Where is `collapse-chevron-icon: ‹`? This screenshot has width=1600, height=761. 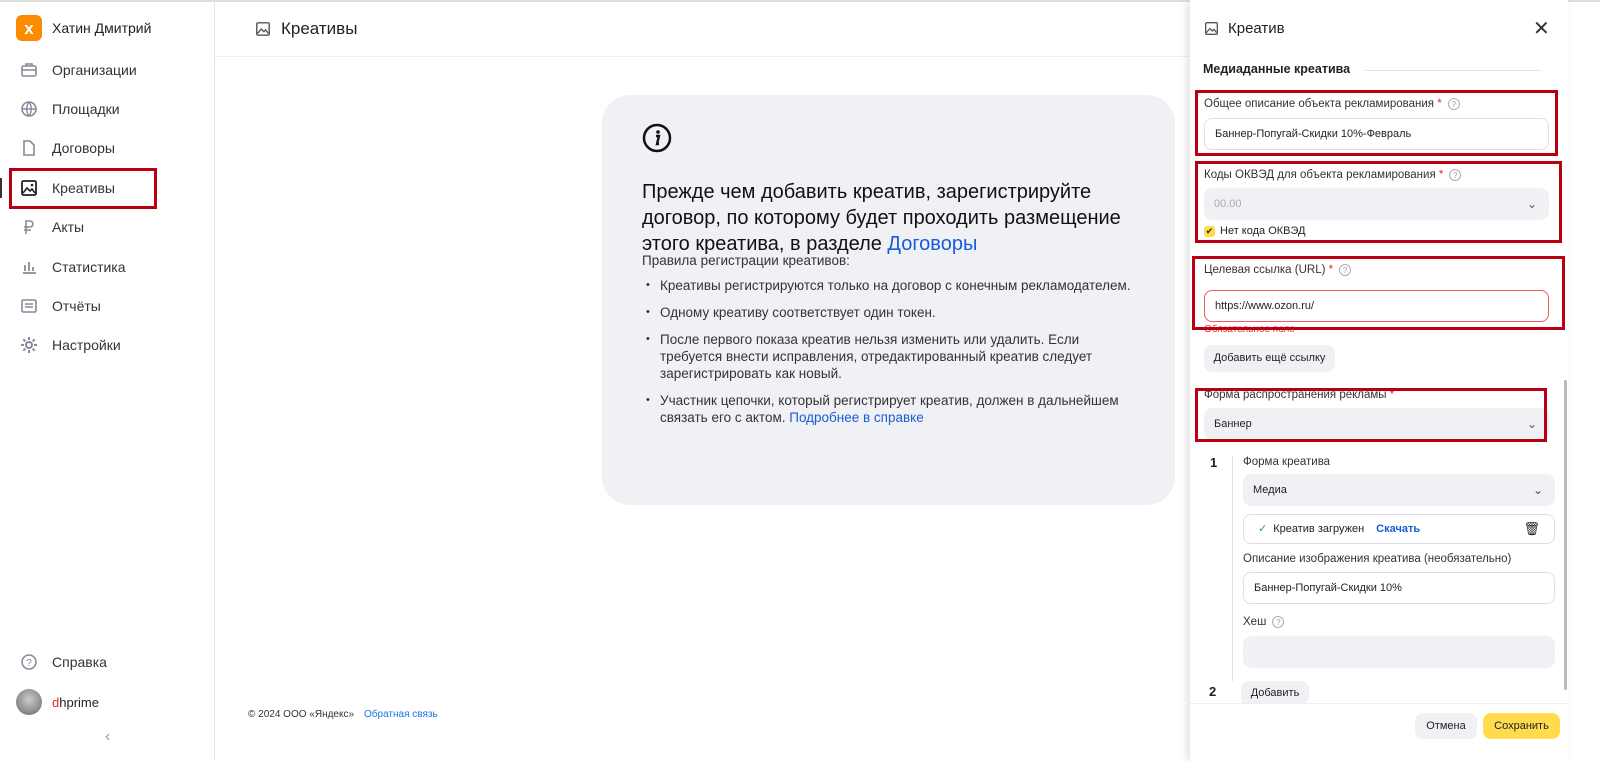
collapse-chevron-icon: ‹ is located at coordinates (107, 737).